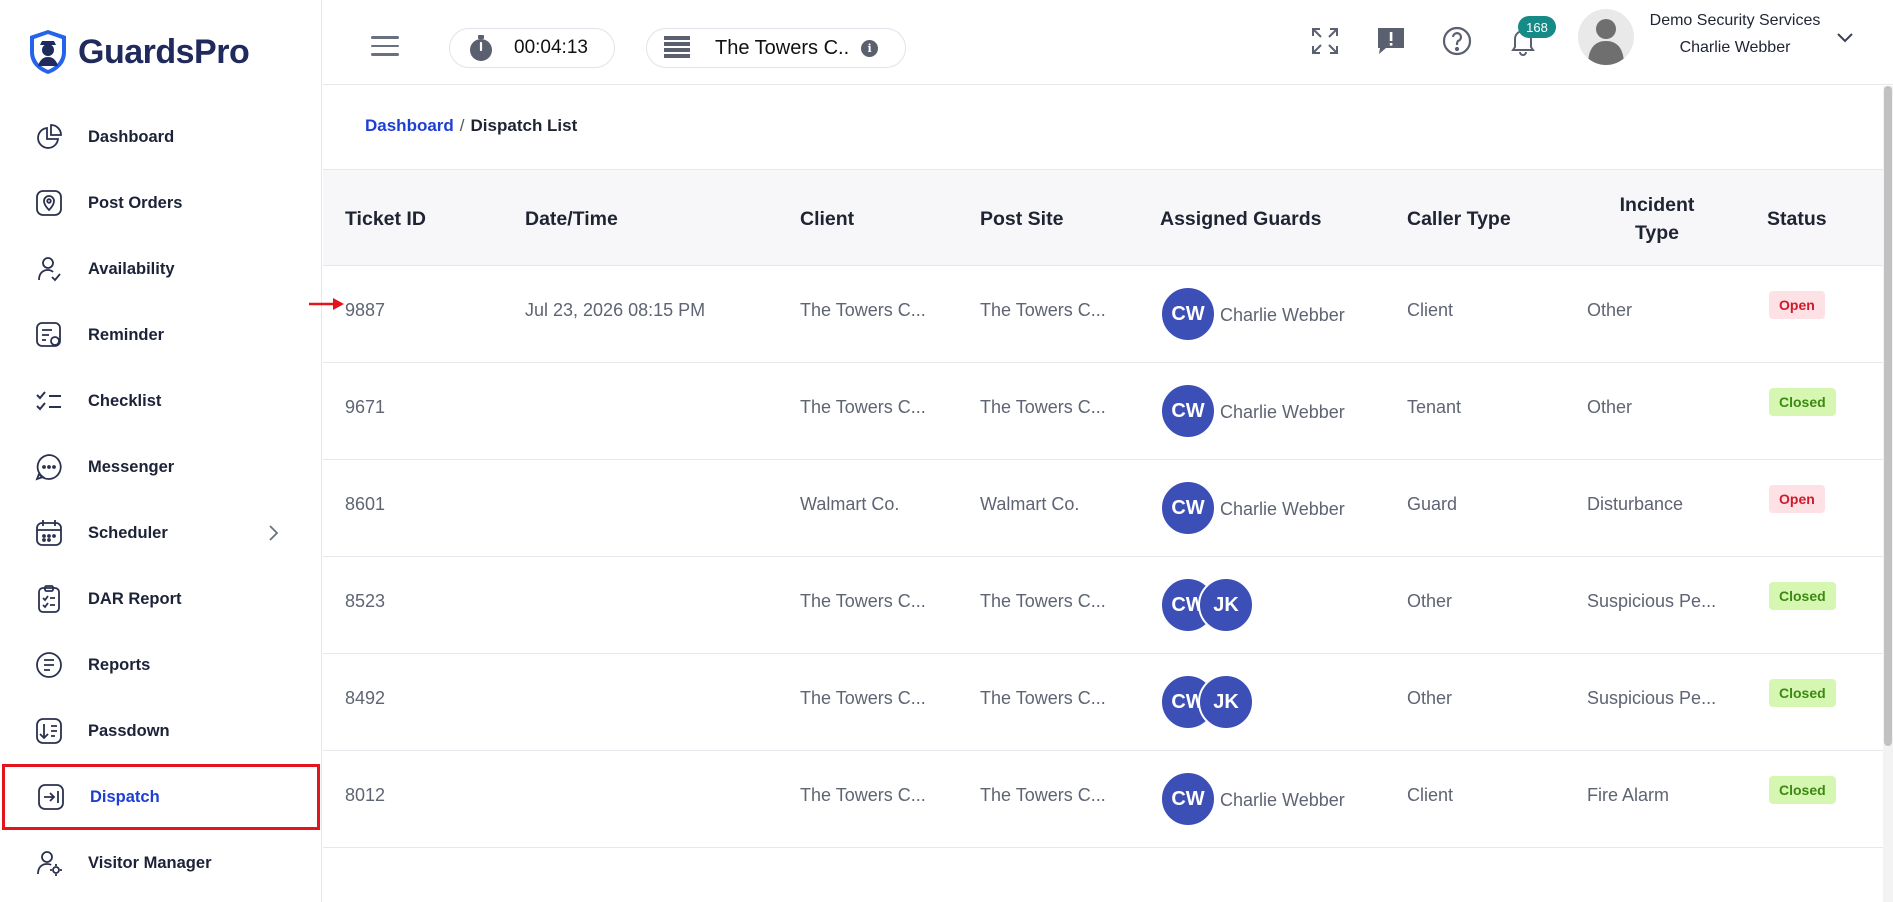  I want to click on passdown-sort-icon, so click(49, 731).